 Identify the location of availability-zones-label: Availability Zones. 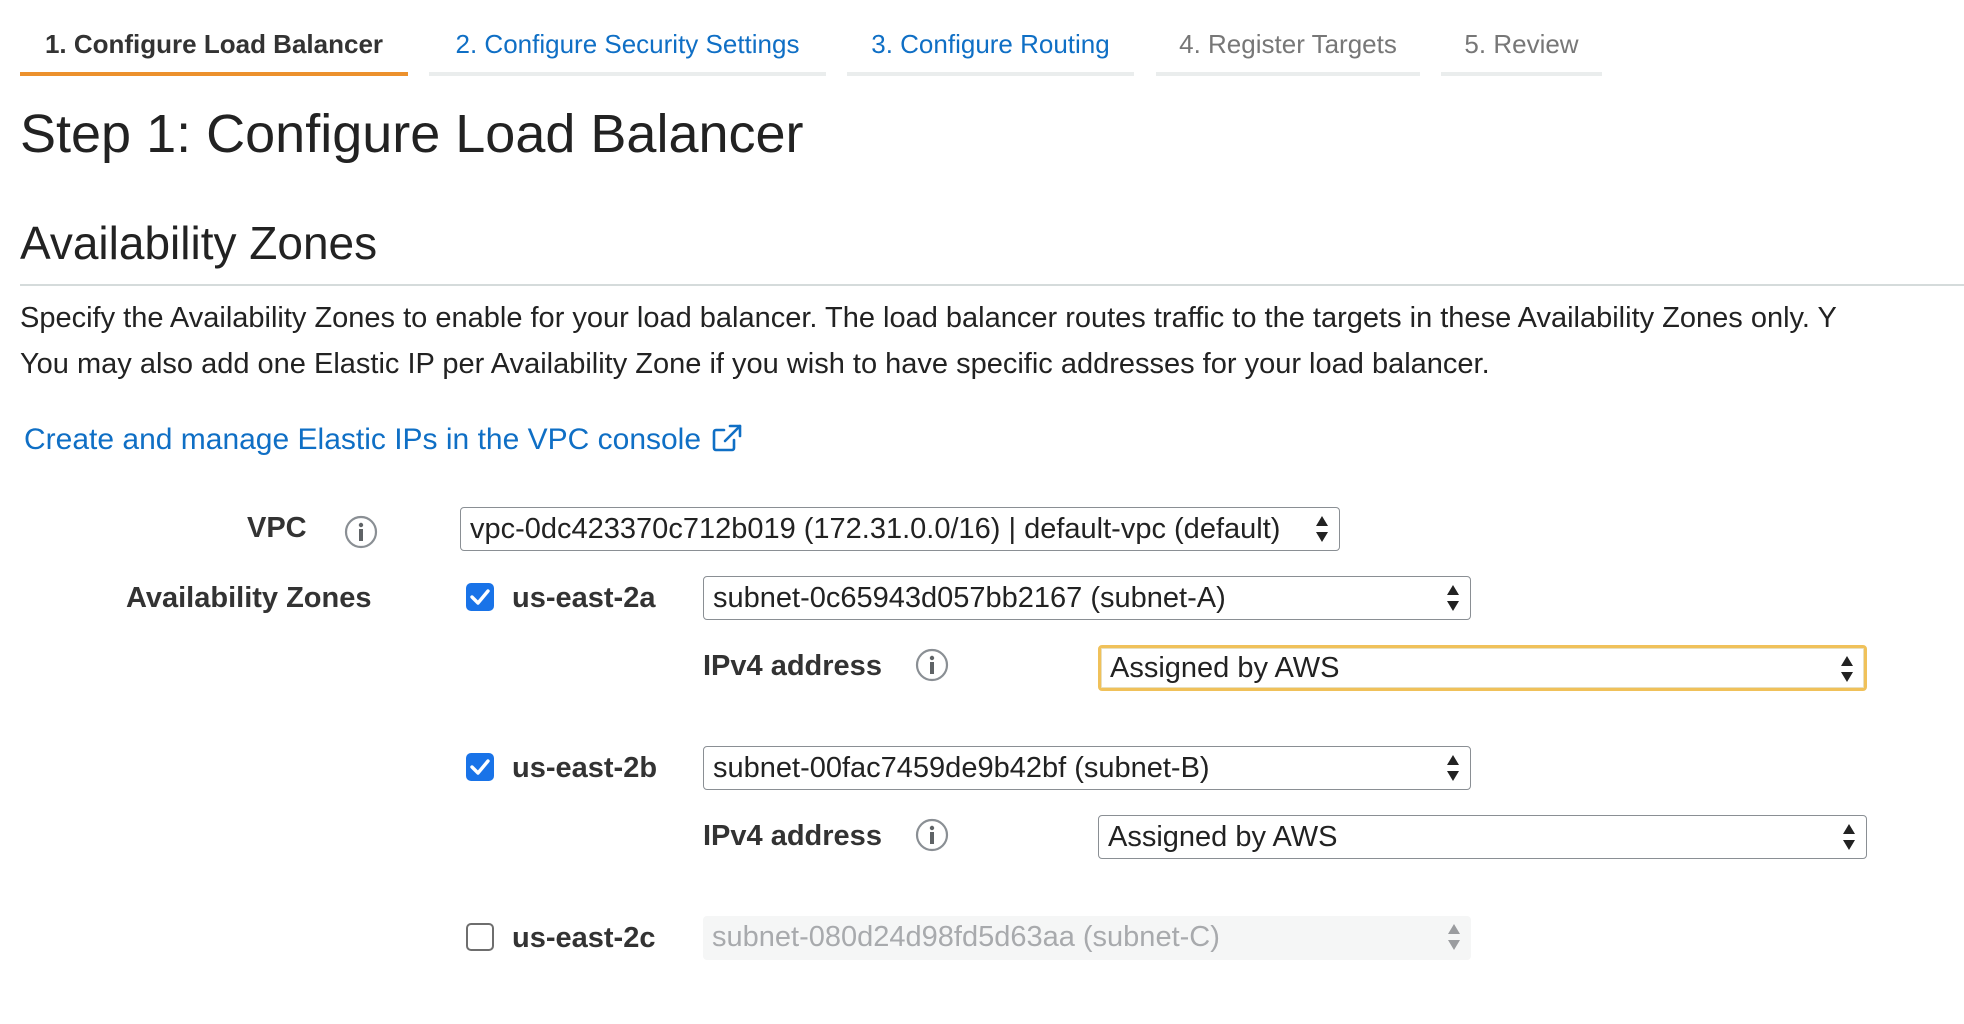
(249, 598).